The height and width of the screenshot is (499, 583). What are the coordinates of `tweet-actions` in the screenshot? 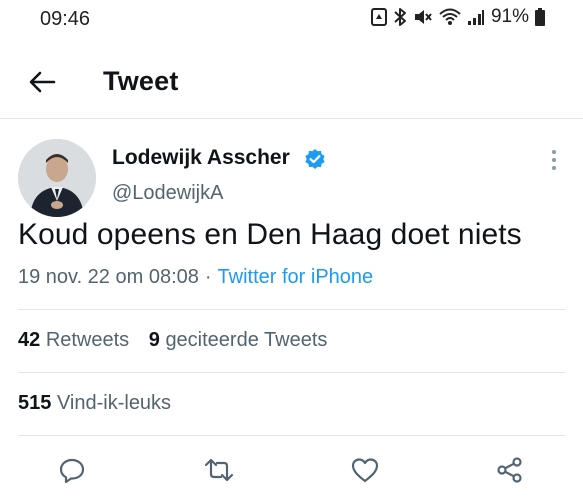 It's located at (291, 470).